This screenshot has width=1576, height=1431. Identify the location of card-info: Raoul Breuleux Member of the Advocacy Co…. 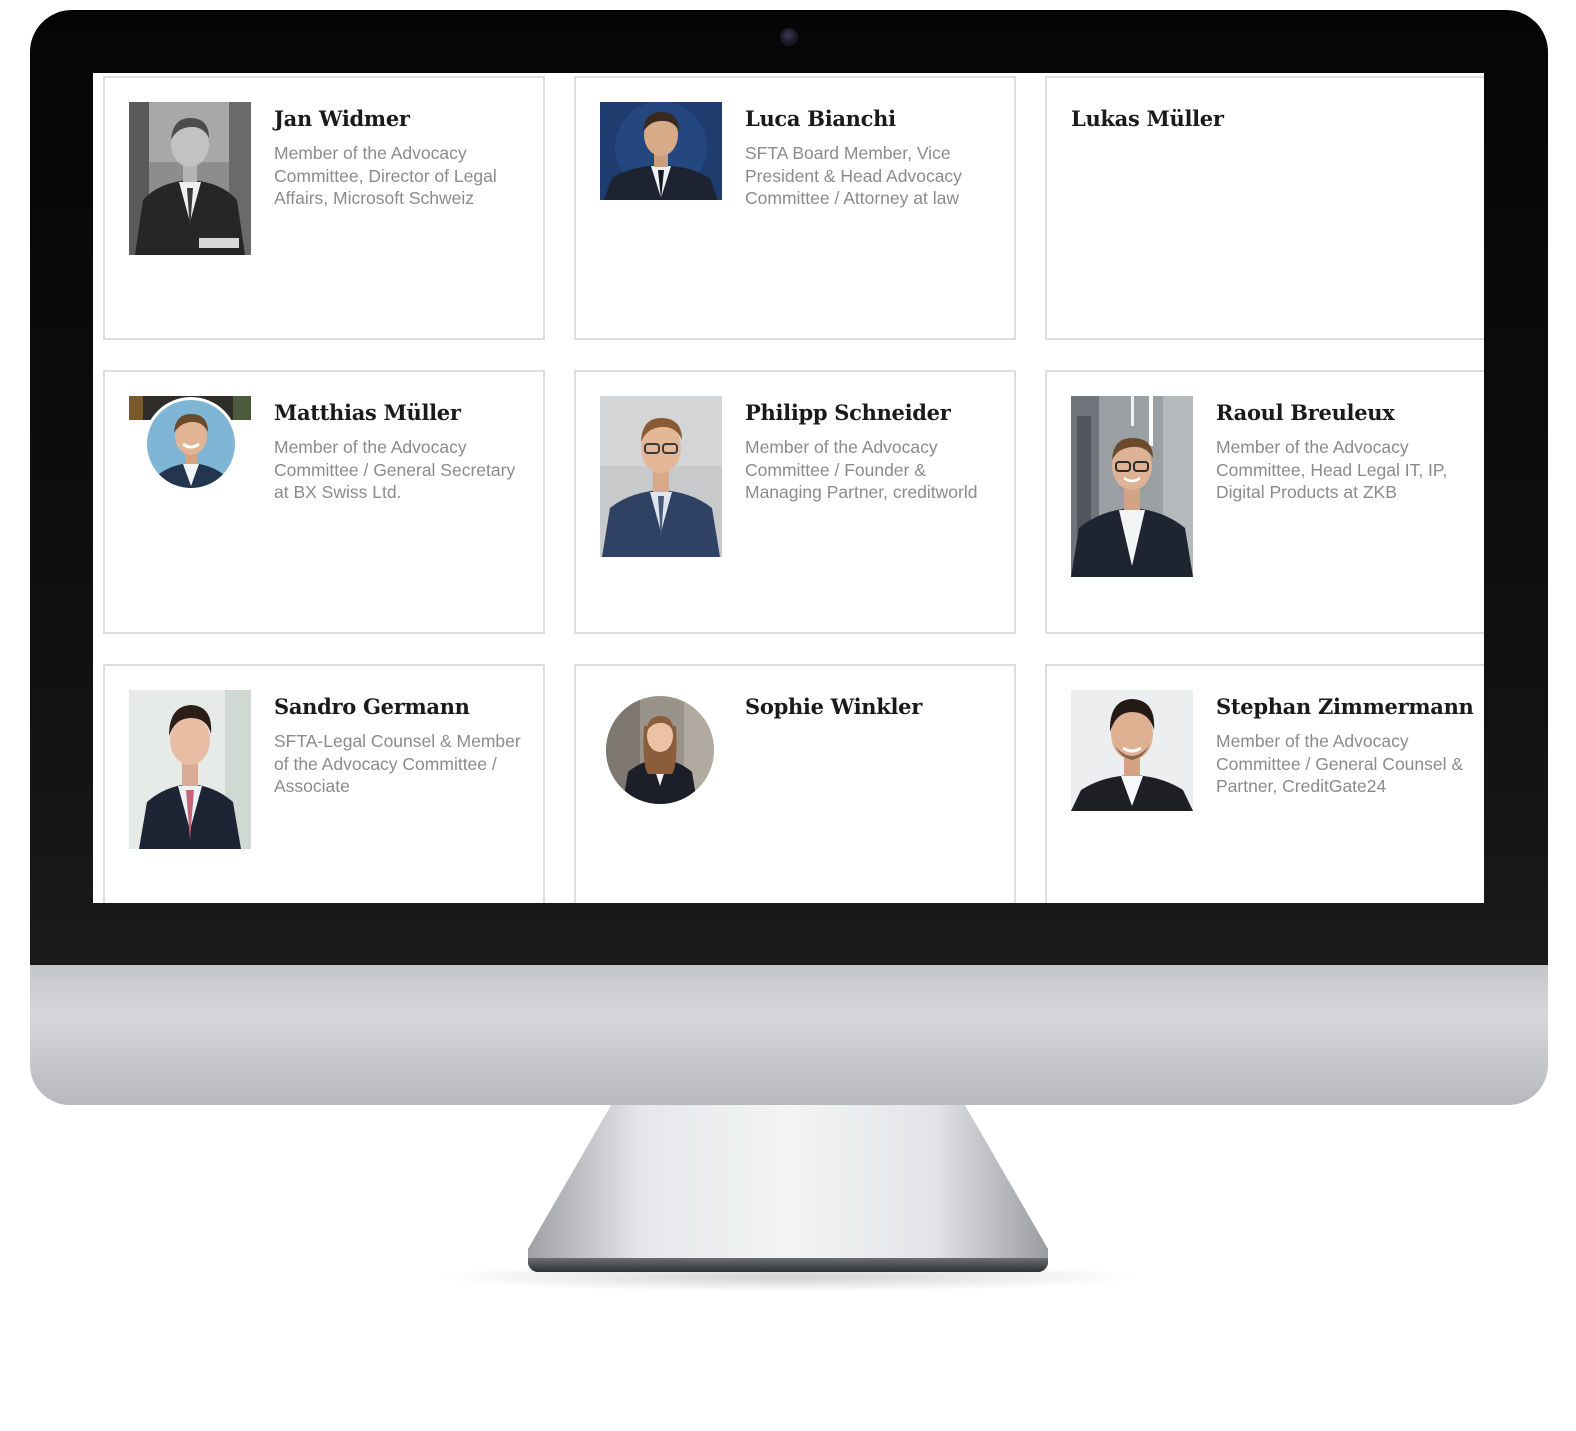
(1343, 451).